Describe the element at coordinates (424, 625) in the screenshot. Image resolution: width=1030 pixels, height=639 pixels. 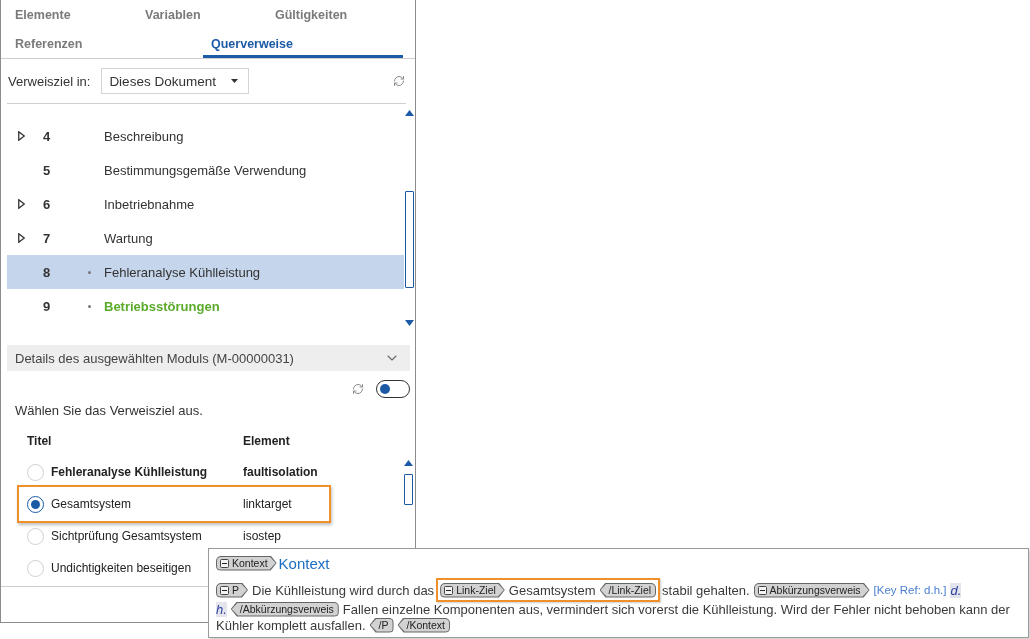
I see `end-tag: /Kontext` at that location.